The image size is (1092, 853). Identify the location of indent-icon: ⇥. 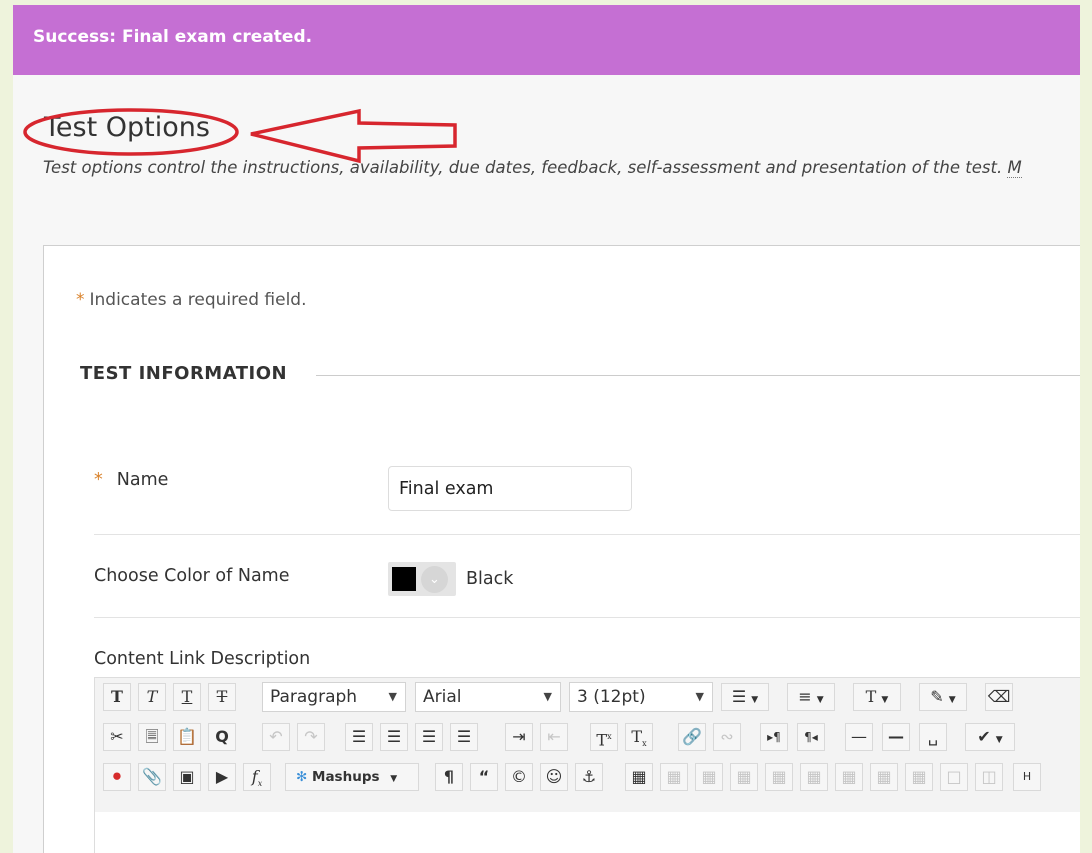
(519, 737).